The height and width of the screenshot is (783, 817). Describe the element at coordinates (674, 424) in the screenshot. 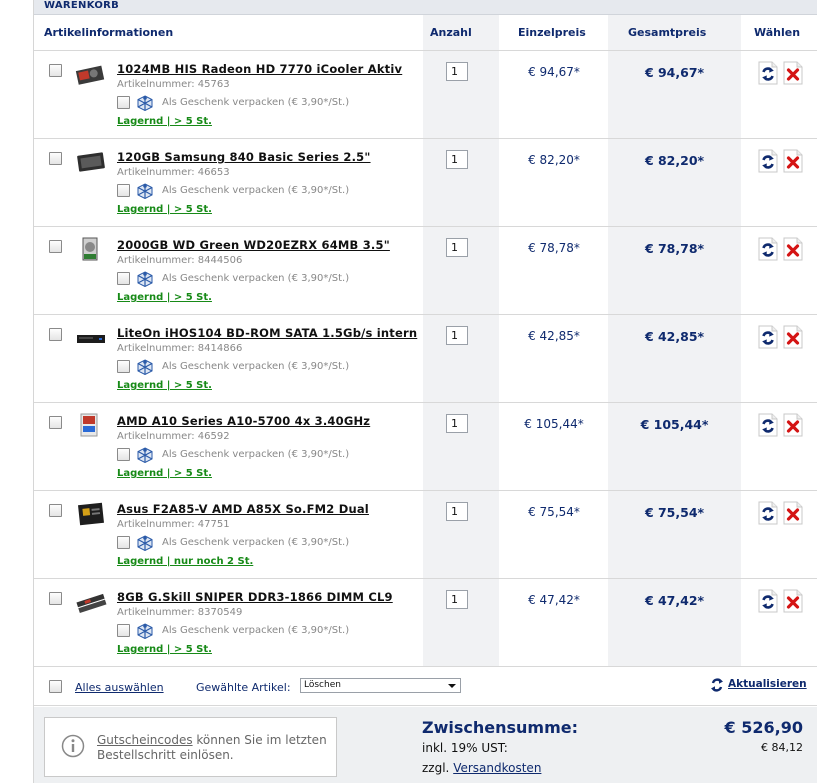

I see `total-price: € 105,44*` at that location.